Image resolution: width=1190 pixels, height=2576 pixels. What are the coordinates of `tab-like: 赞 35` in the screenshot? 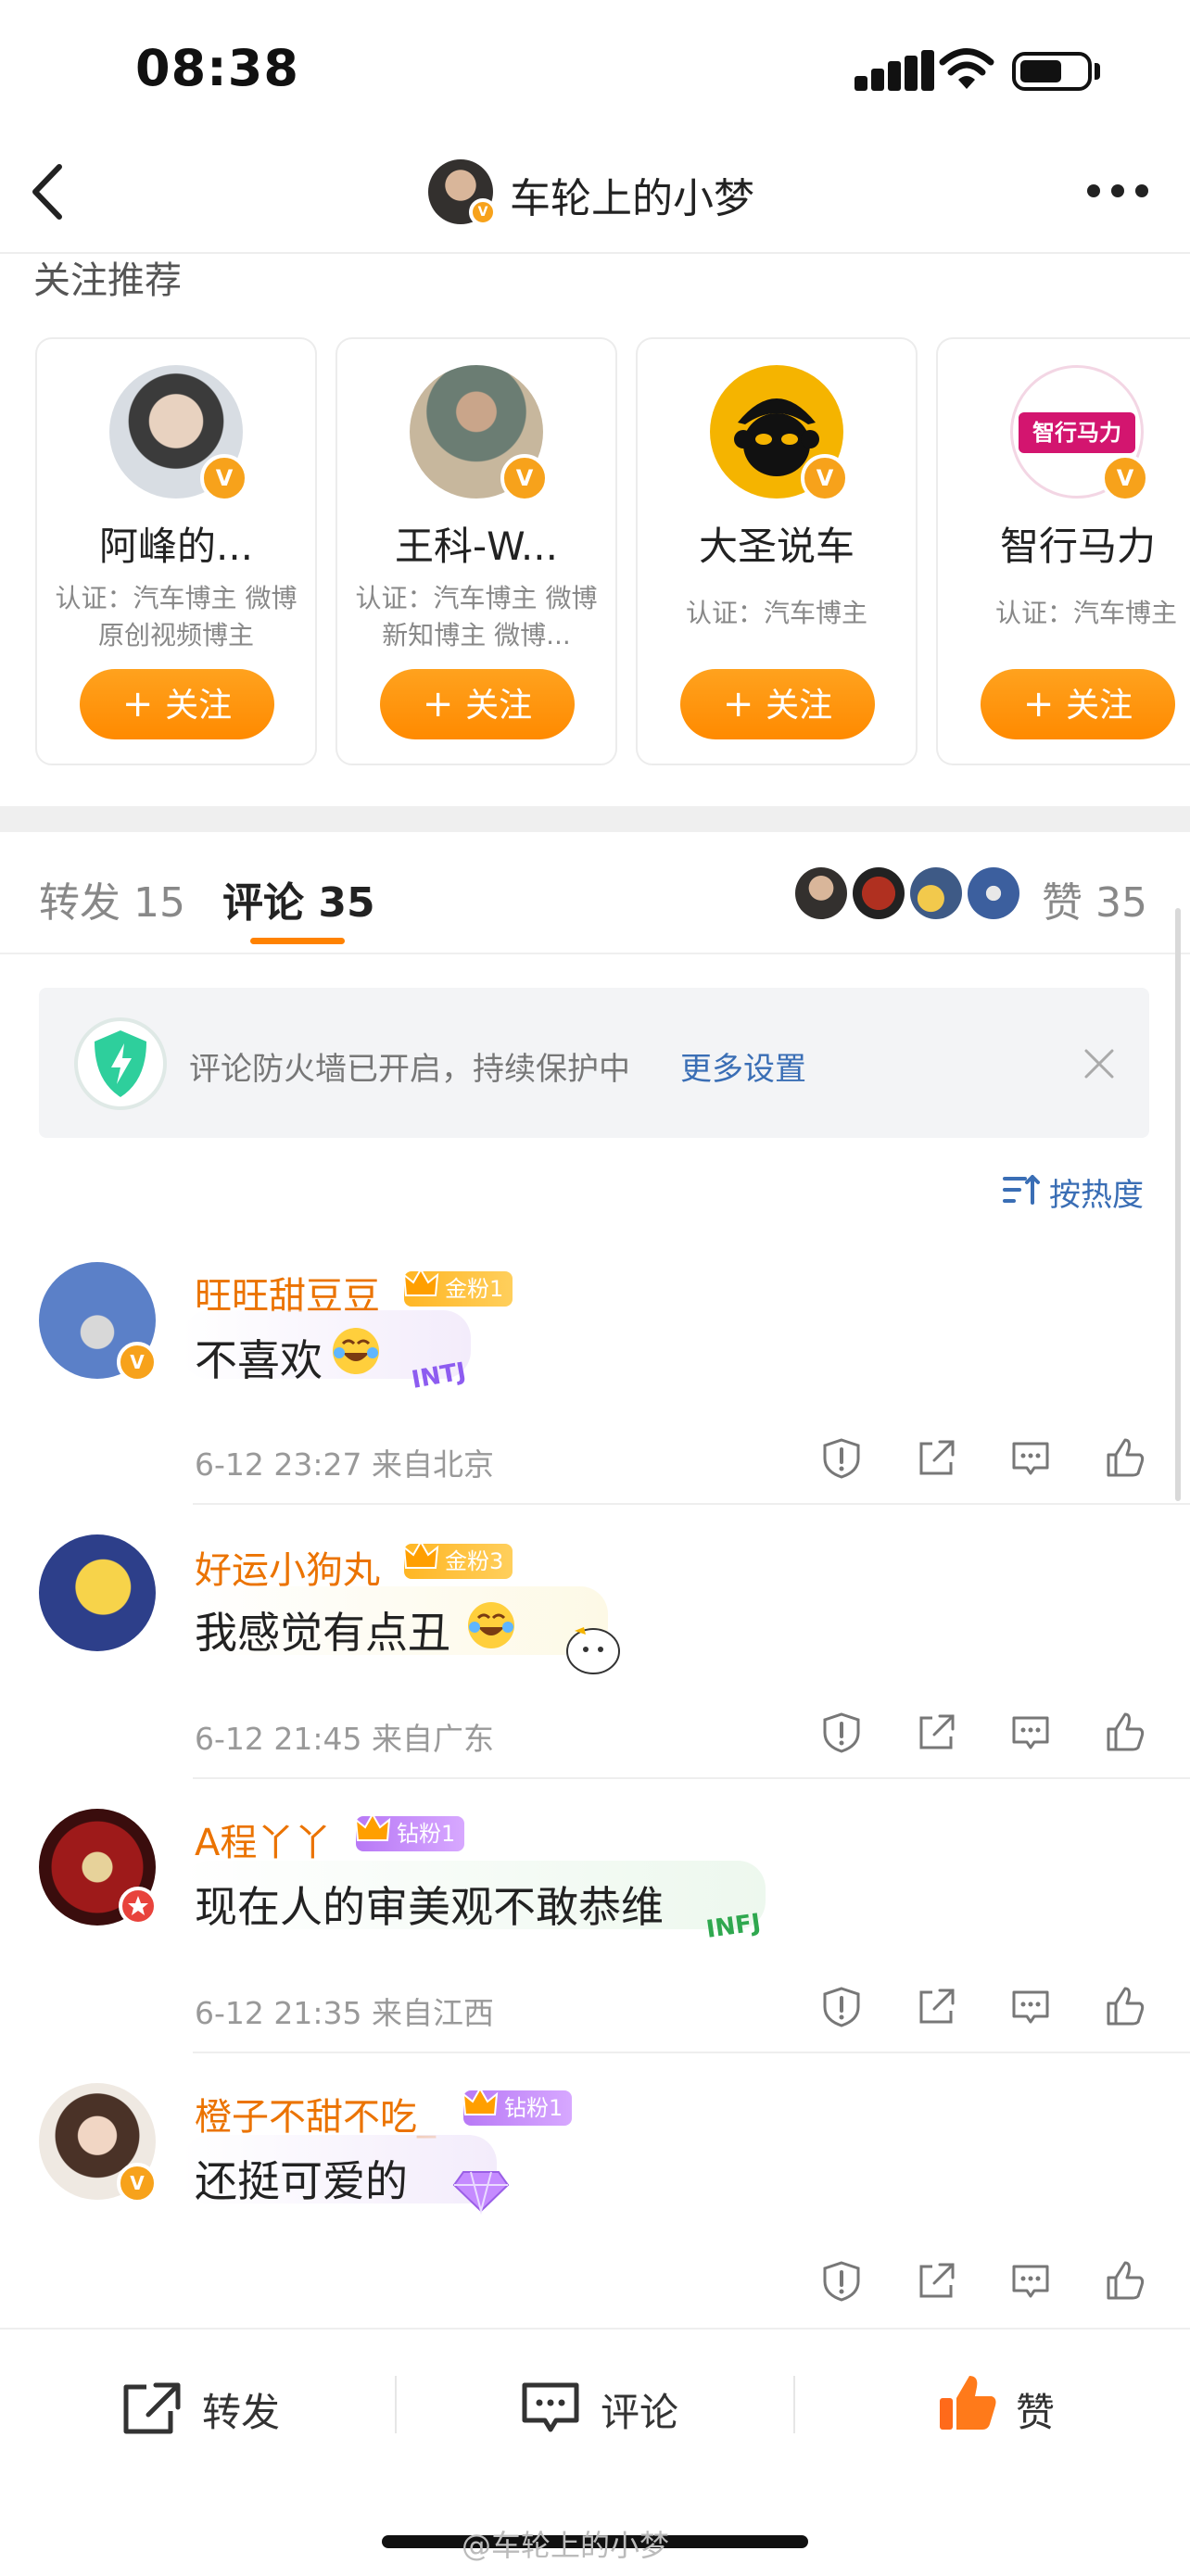 It's located at (1094, 899).